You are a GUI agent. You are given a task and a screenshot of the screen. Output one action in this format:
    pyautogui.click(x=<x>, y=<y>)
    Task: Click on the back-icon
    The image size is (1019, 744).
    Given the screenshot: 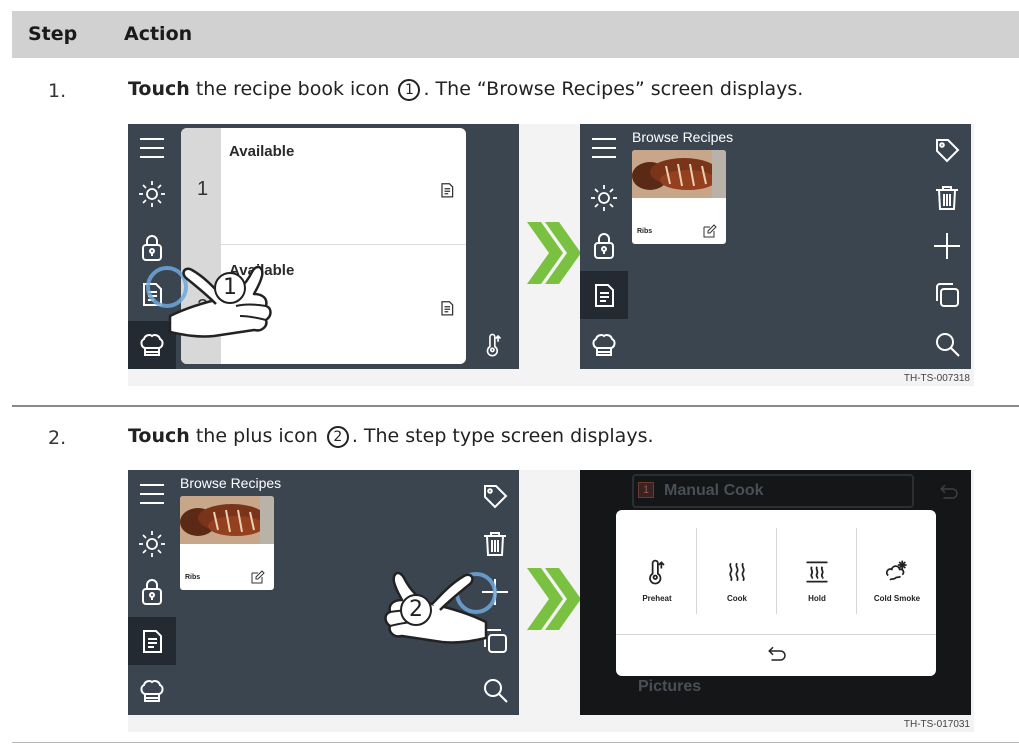 What is the action you would take?
    pyautogui.click(x=948, y=492)
    